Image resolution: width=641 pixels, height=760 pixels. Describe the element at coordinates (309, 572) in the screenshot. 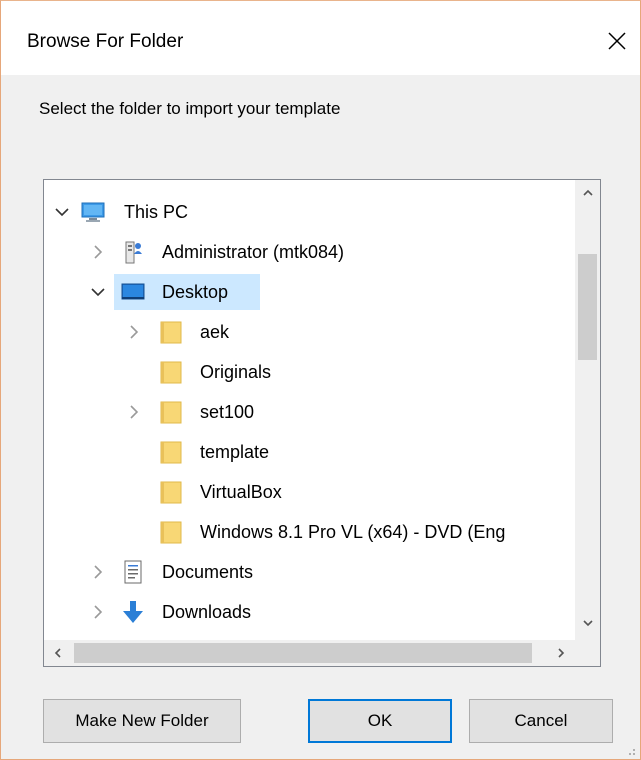

I see `tree-item-documents: Documents` at that location.